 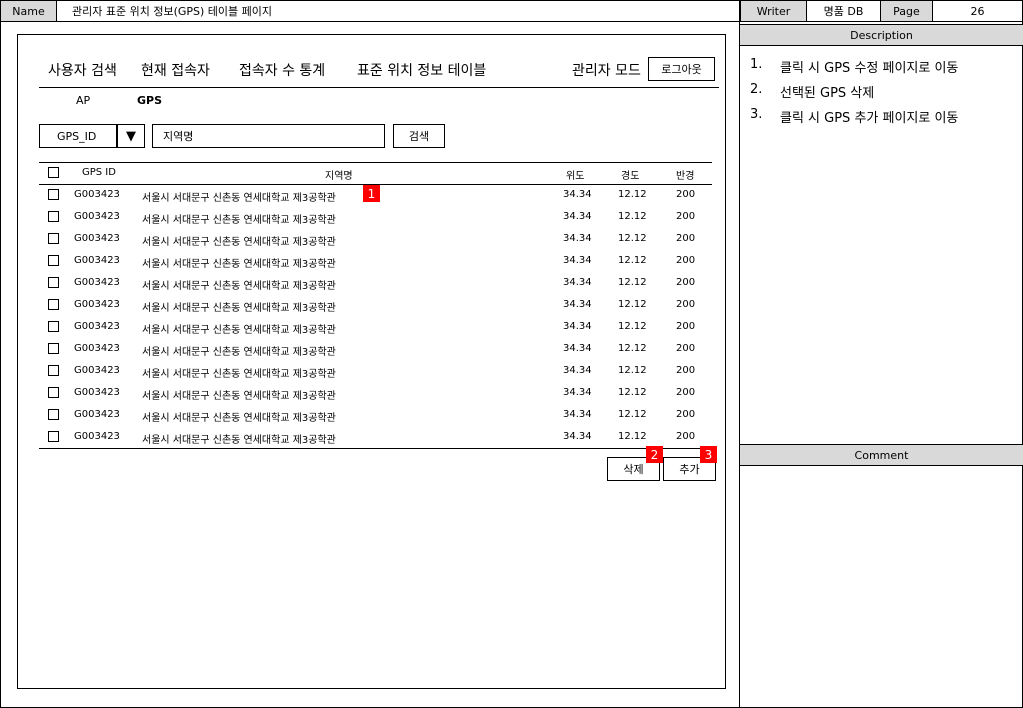 I want to click on nav-user-stats: 접속자 수 통계, so click(x=282, y=70).